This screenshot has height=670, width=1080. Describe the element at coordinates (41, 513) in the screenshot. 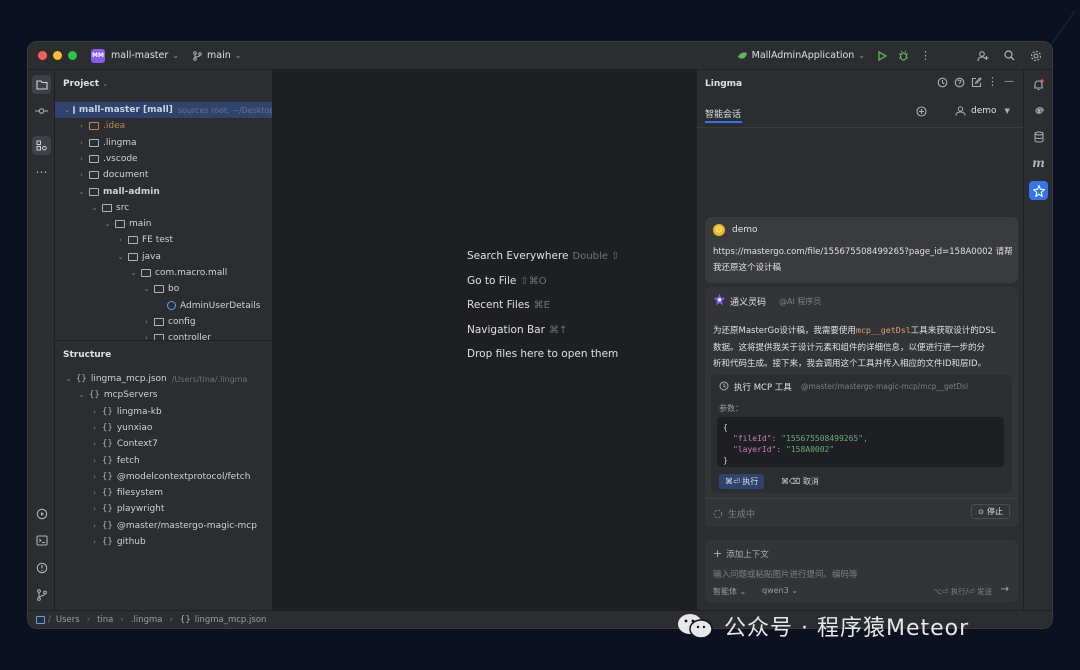

I see `services-tool-button` at that location.